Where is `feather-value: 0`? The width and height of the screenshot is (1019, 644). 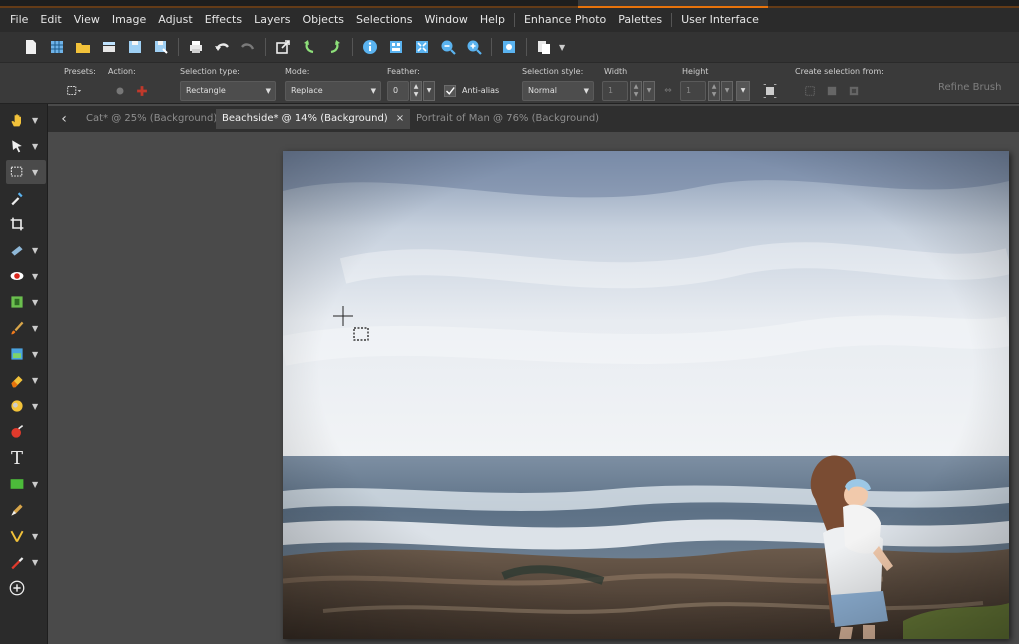 feather-value: 0 is located at coordinates (396, 90).